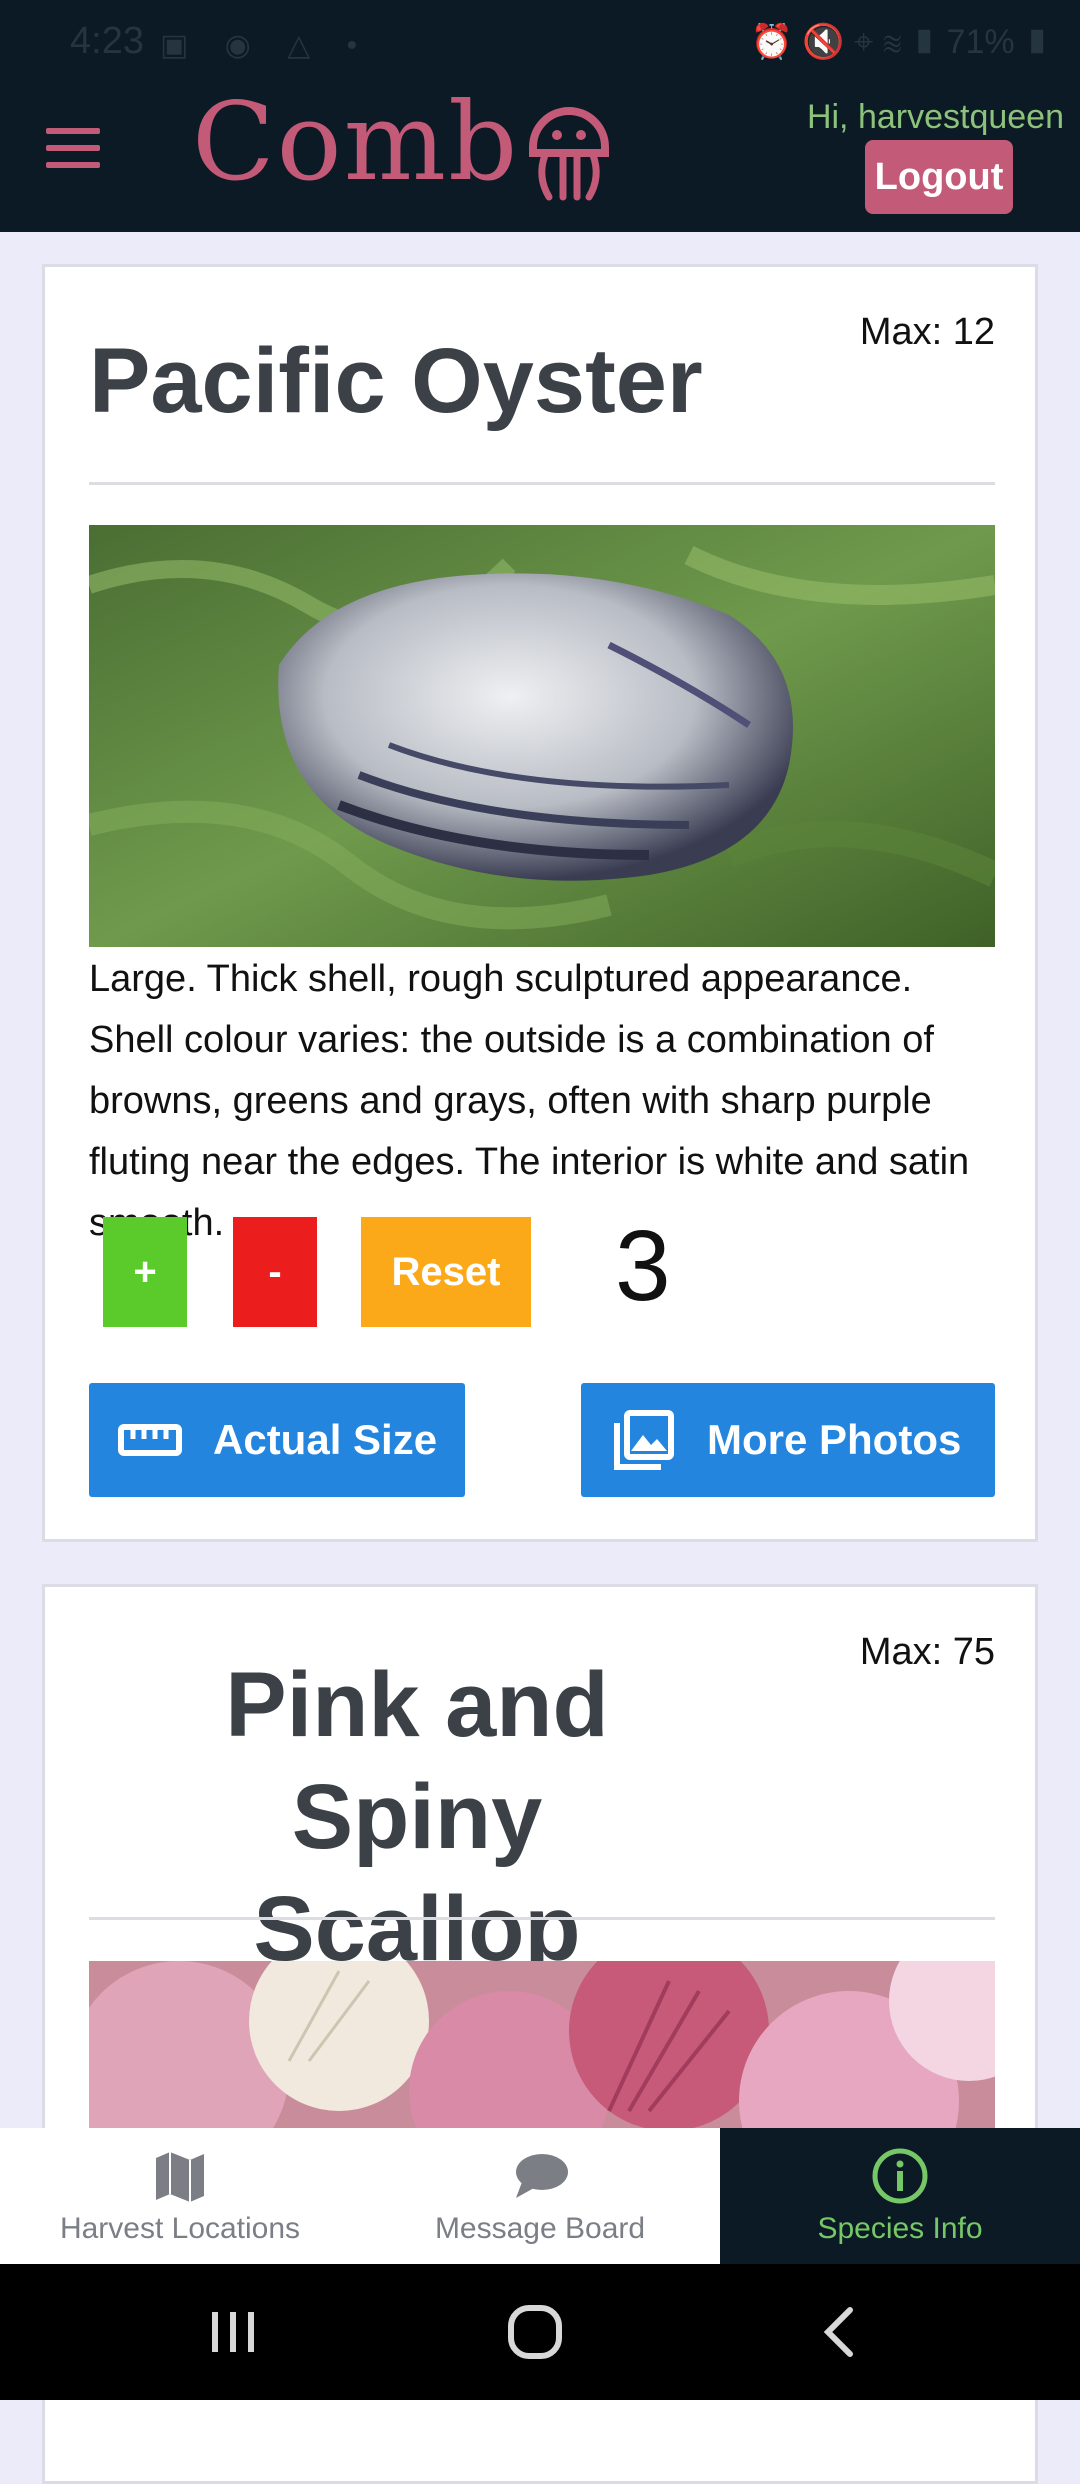  I want to click on notification-icons: ▣ ◉ △ •, so click(266, 45).